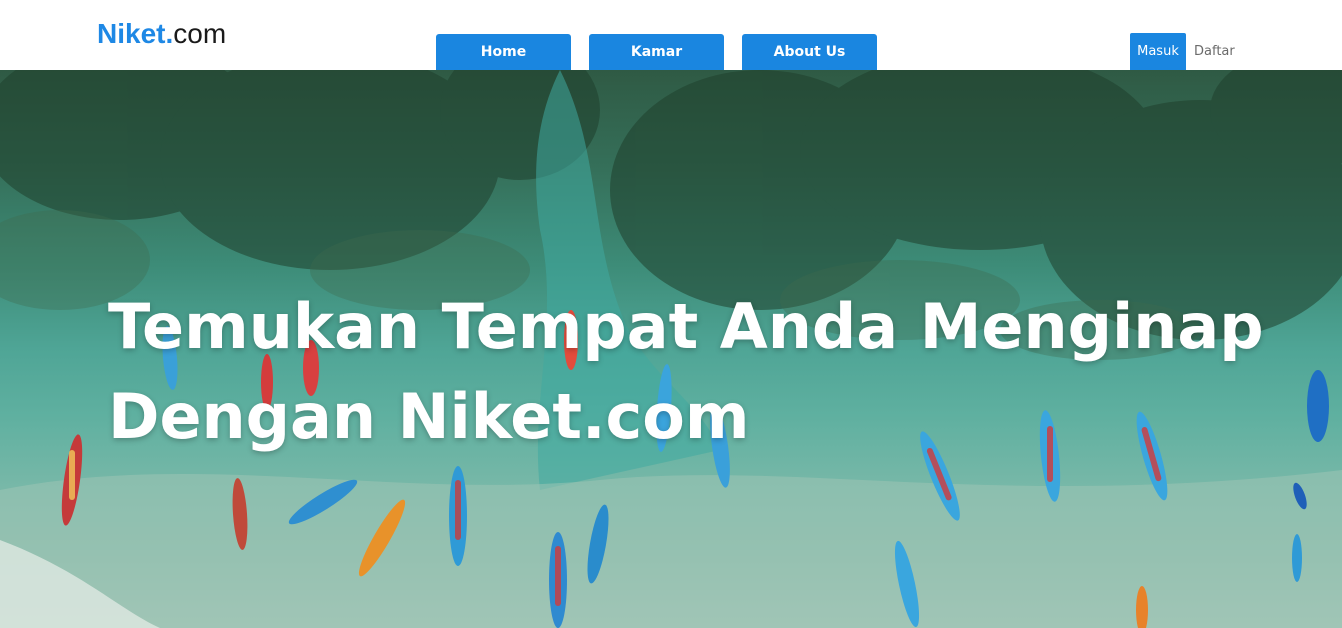 The image size is (1342, 628). Describe the element at coordinates (656, 52) in the screenshot. I see `nav-kamar-button: Kamar` at that location.